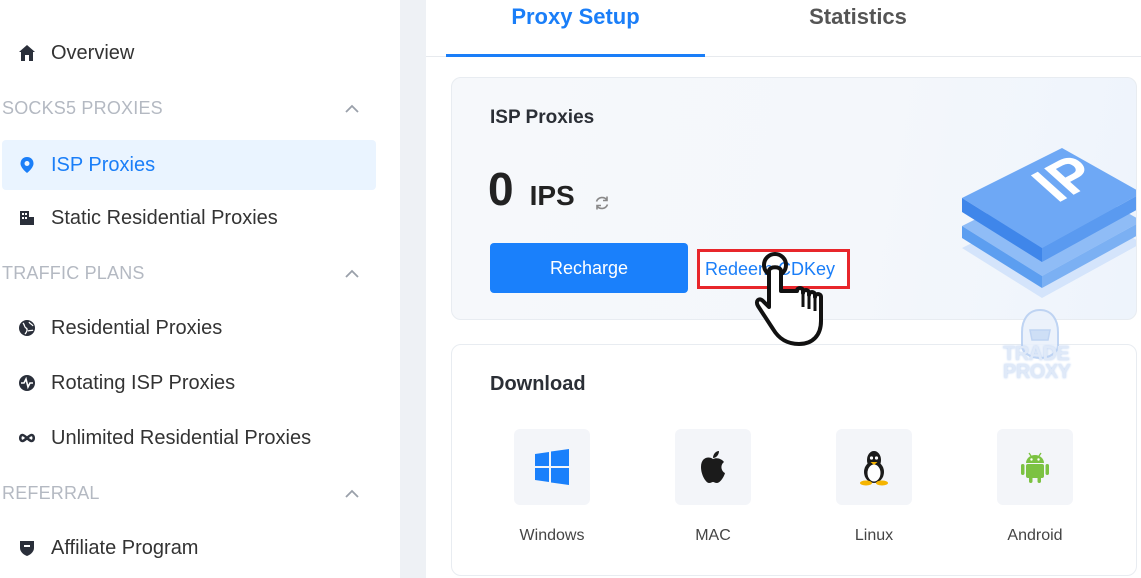 The image size is (1141, 578). I want to click on refresh-icon, so click(602, 203).